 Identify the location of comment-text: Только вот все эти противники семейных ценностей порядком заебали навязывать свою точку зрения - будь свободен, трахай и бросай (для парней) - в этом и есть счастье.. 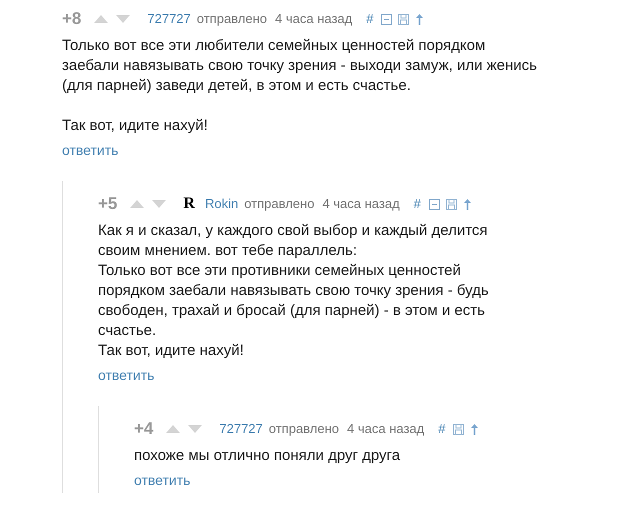
(294, 301).